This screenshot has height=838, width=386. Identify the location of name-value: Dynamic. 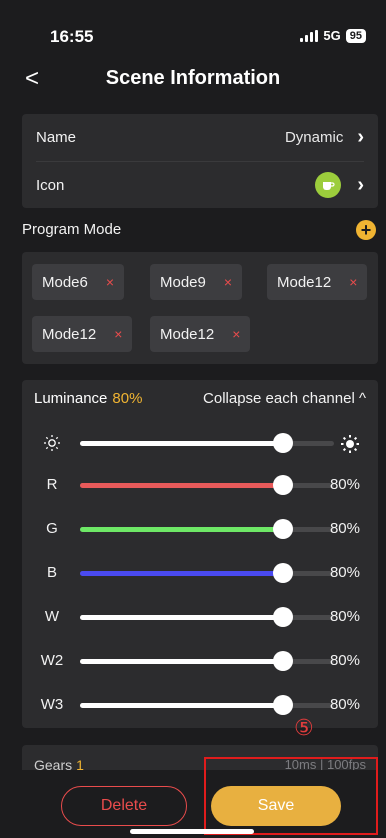
(314, 137).